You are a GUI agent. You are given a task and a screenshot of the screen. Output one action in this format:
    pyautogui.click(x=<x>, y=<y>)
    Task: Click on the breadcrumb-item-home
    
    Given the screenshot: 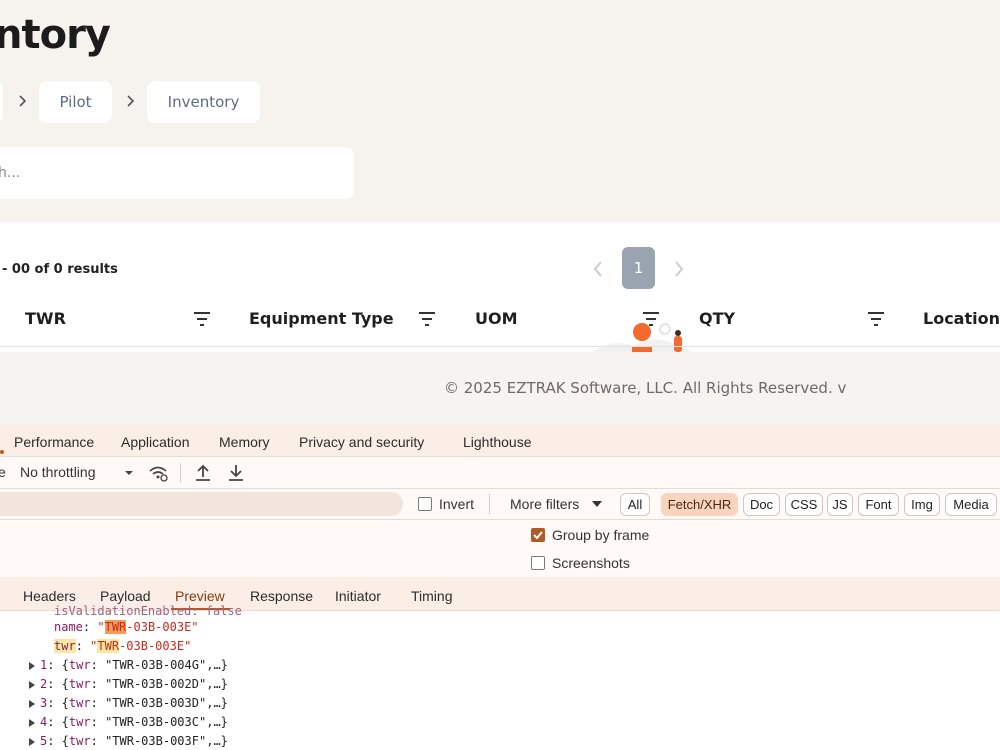 What is the action you would take?
    pyautogui.click(x=1, y=102)
    